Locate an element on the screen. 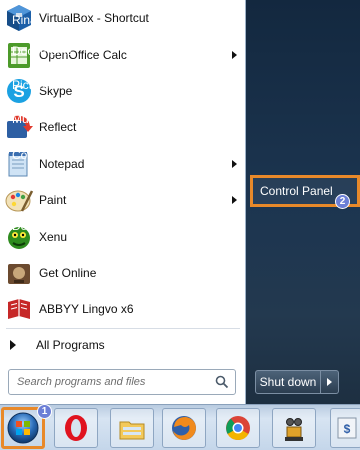 This screenshot has width=360, height=450. app-icon: $ is located at coordinates (347, 428).